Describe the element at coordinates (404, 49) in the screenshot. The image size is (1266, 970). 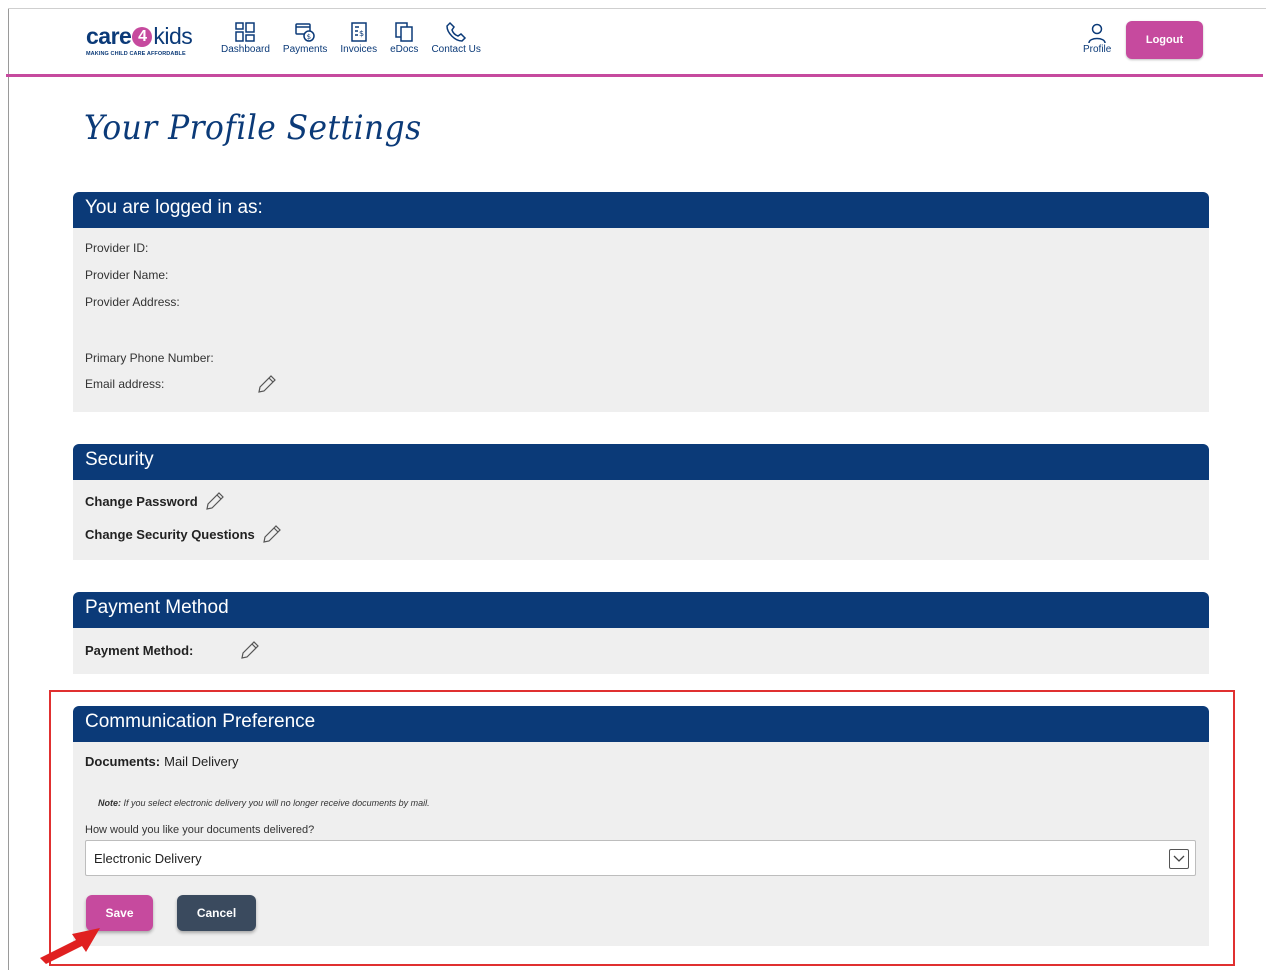
I see `nav-label-edocs: eDocs` at that location.